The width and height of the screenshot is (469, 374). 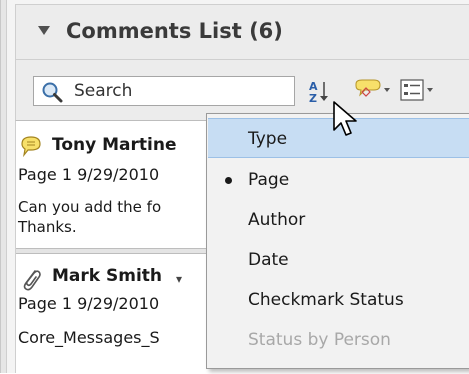 What do you see at coordinates (89, 337) in the screenshot?
I see `comment-body-line: Core_Messages_S` at bounding box center [89, 337].